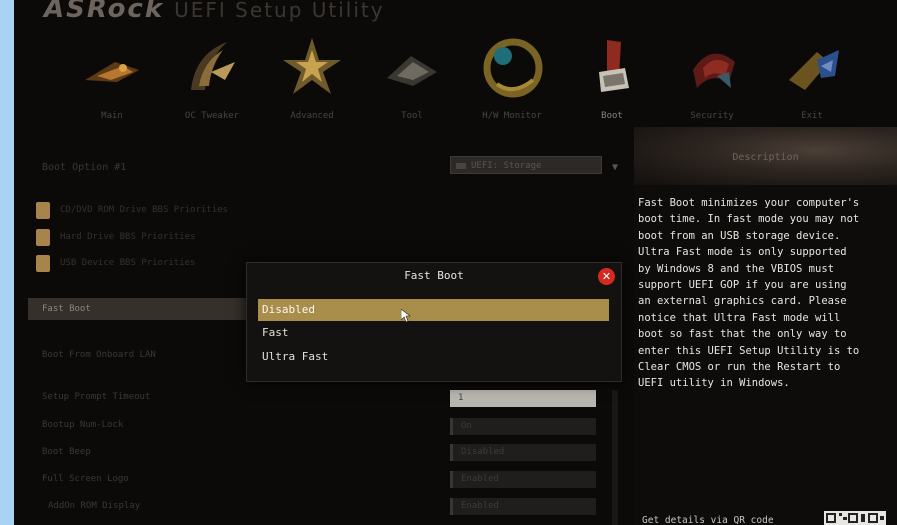 The height and width of the screenshot is (525, 897). I want to click on mouse-cursor-icon, so click(406, 316).